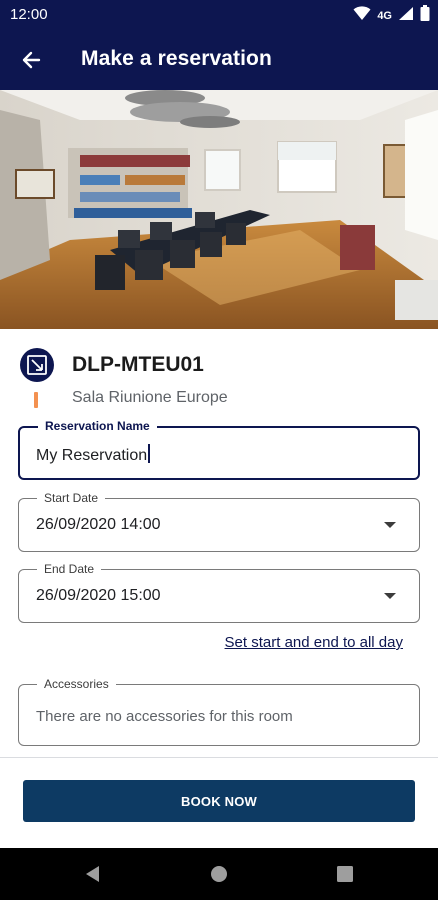  I want to click on page-title: Make a reservation, so click(176, 58).